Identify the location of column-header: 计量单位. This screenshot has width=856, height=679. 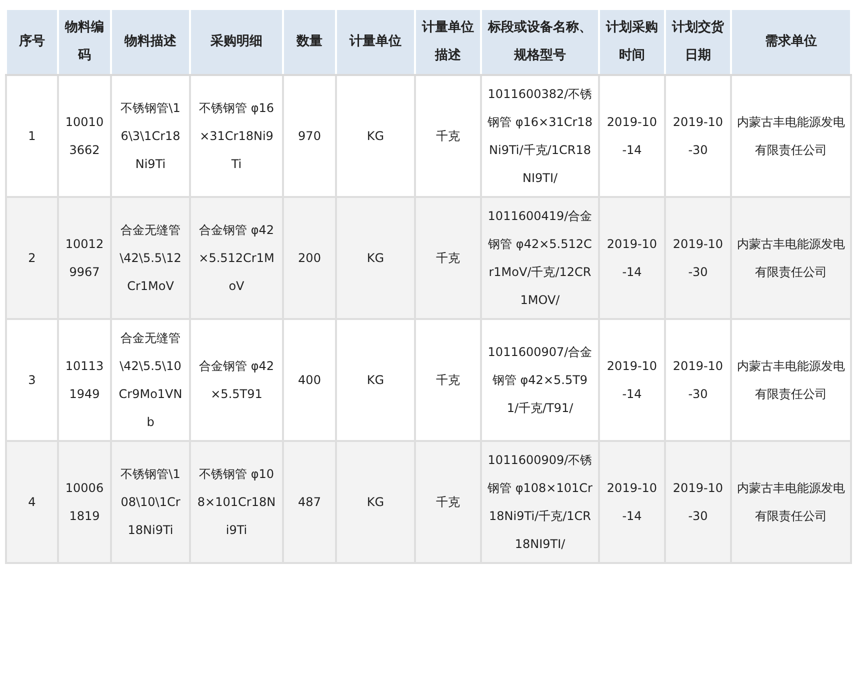
(375, 42).